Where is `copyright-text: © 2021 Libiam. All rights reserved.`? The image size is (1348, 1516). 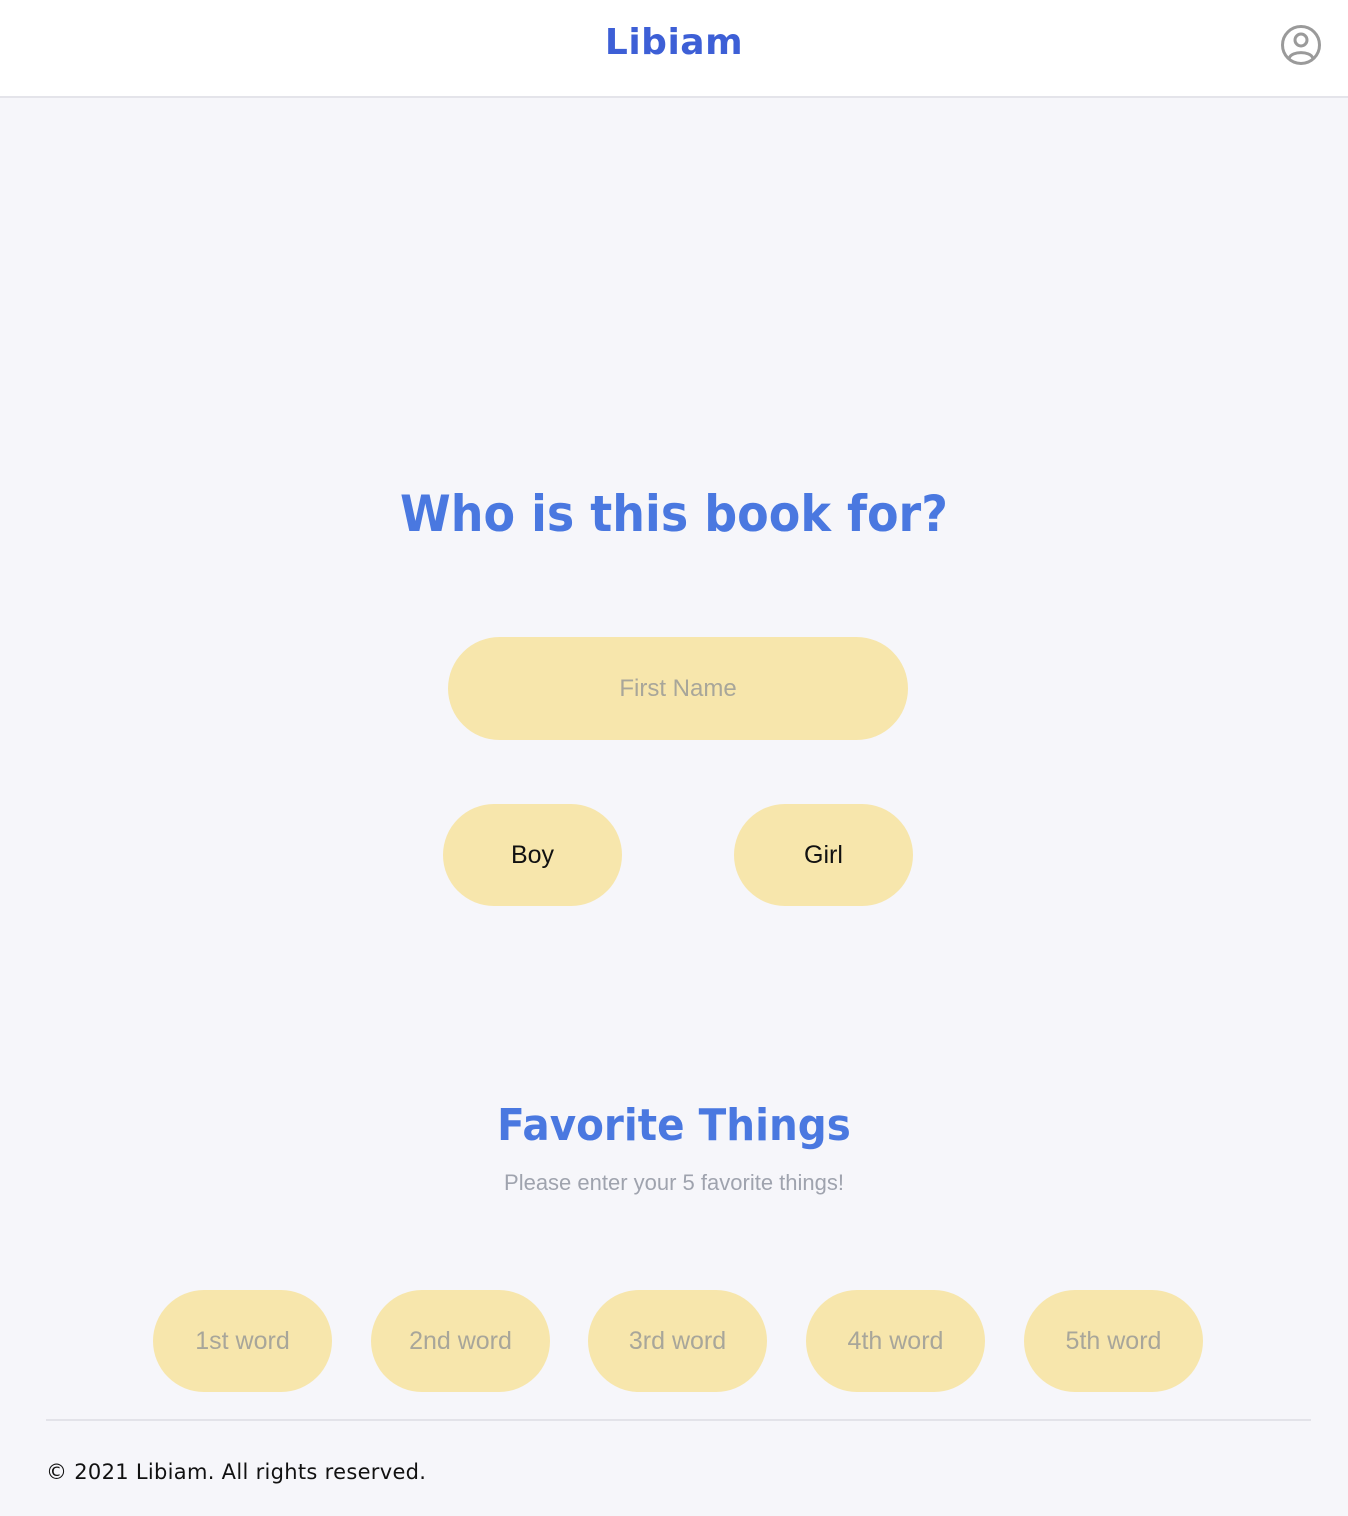
copyright-text: © 2021 Libiam. All rights reserved. is located at coordinates (236, 1472).